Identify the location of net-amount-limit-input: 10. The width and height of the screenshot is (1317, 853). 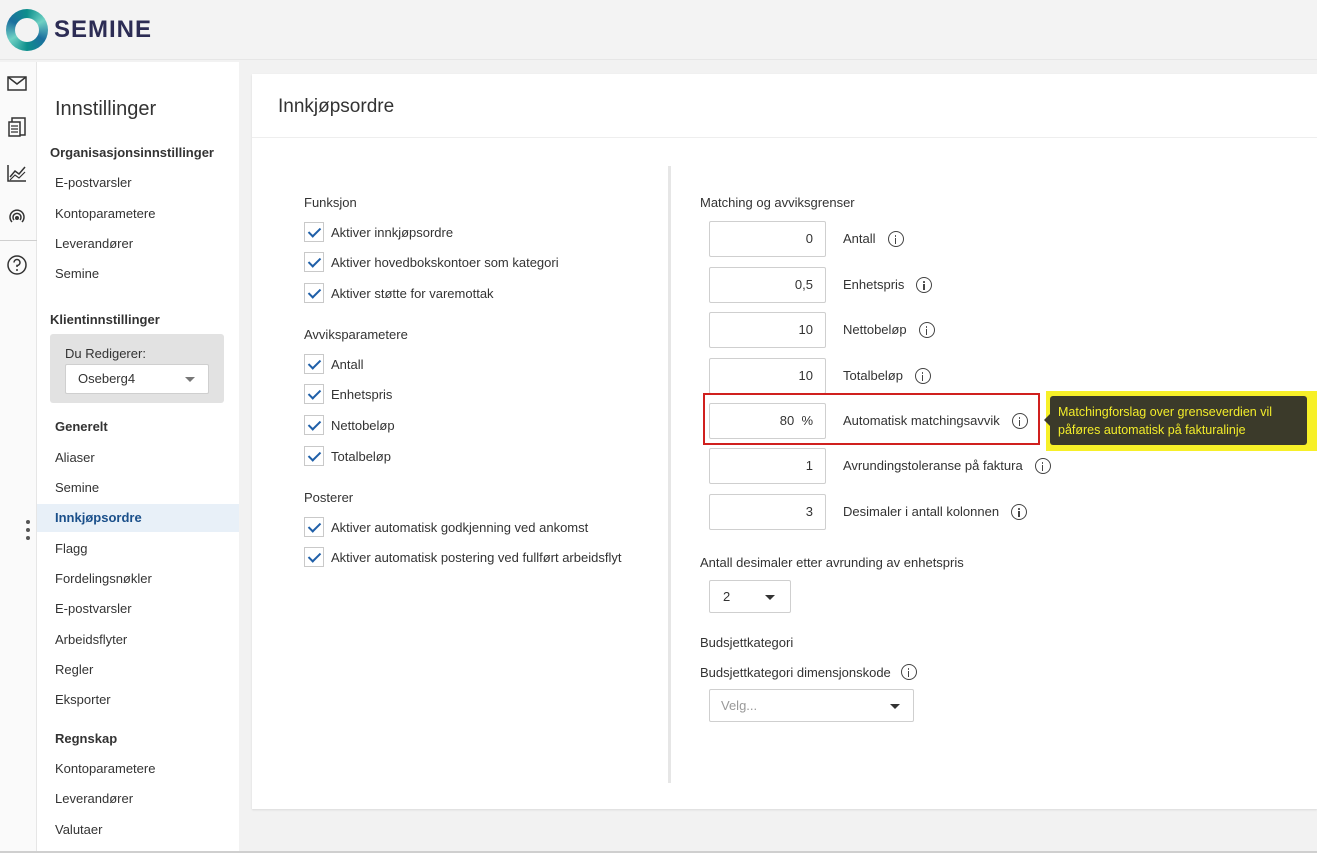
(767, 330).